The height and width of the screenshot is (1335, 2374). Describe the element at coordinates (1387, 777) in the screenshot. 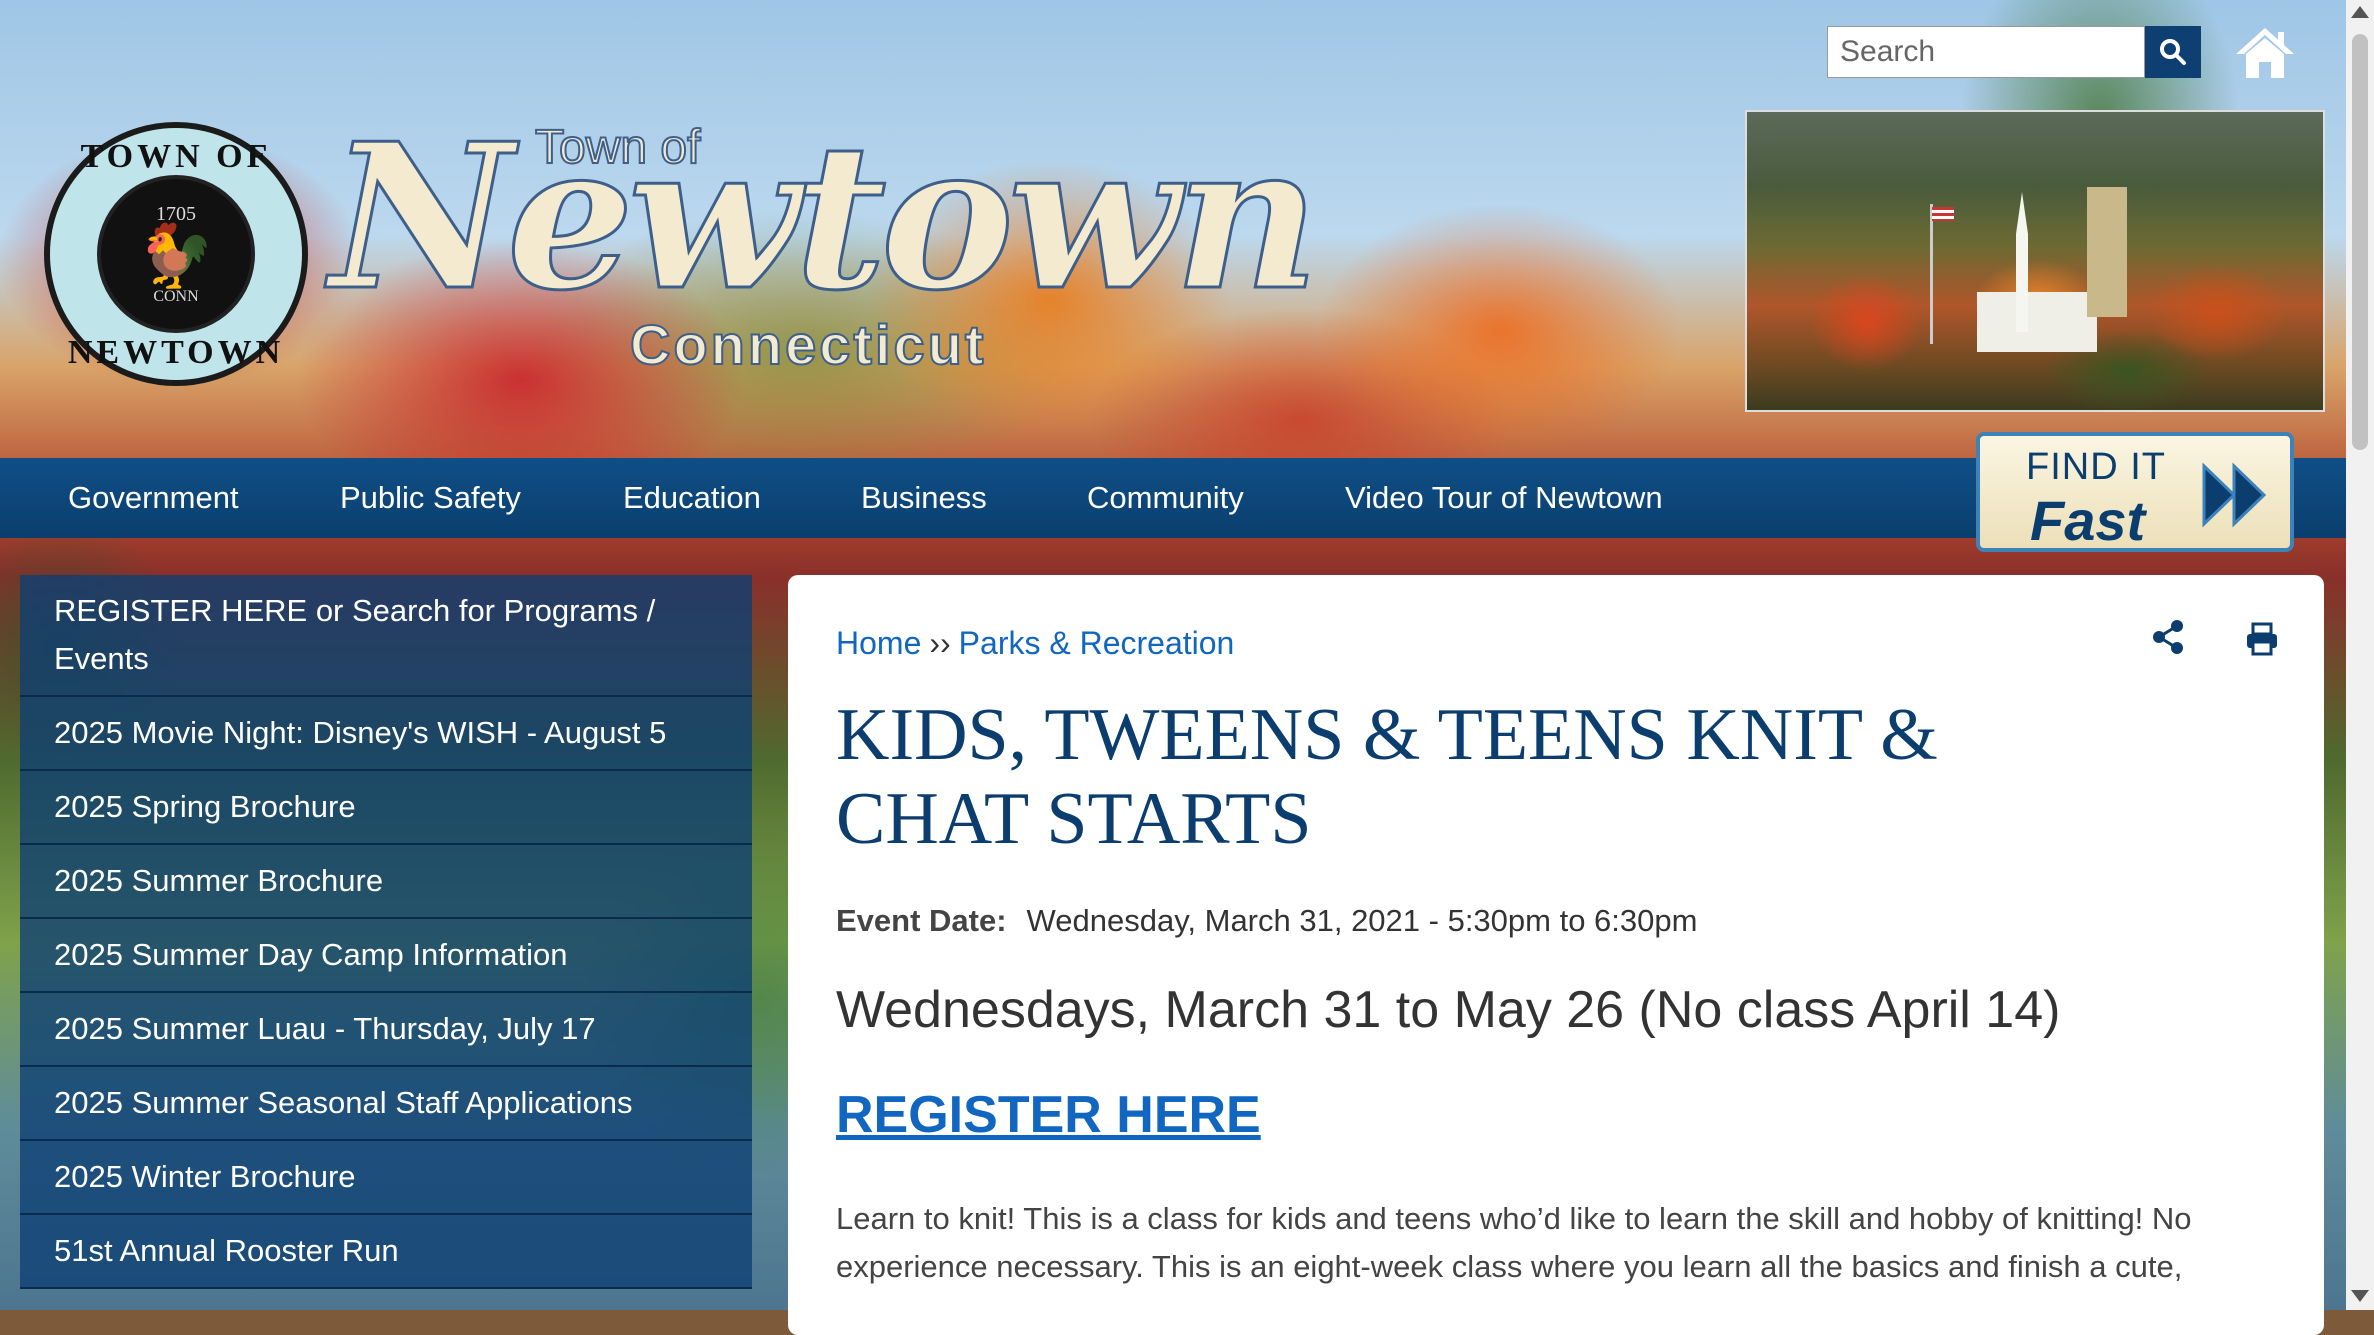

I see `page-title: KIDS, TWEENS & TEENS KNIT & CHAT STARTS` at that location.